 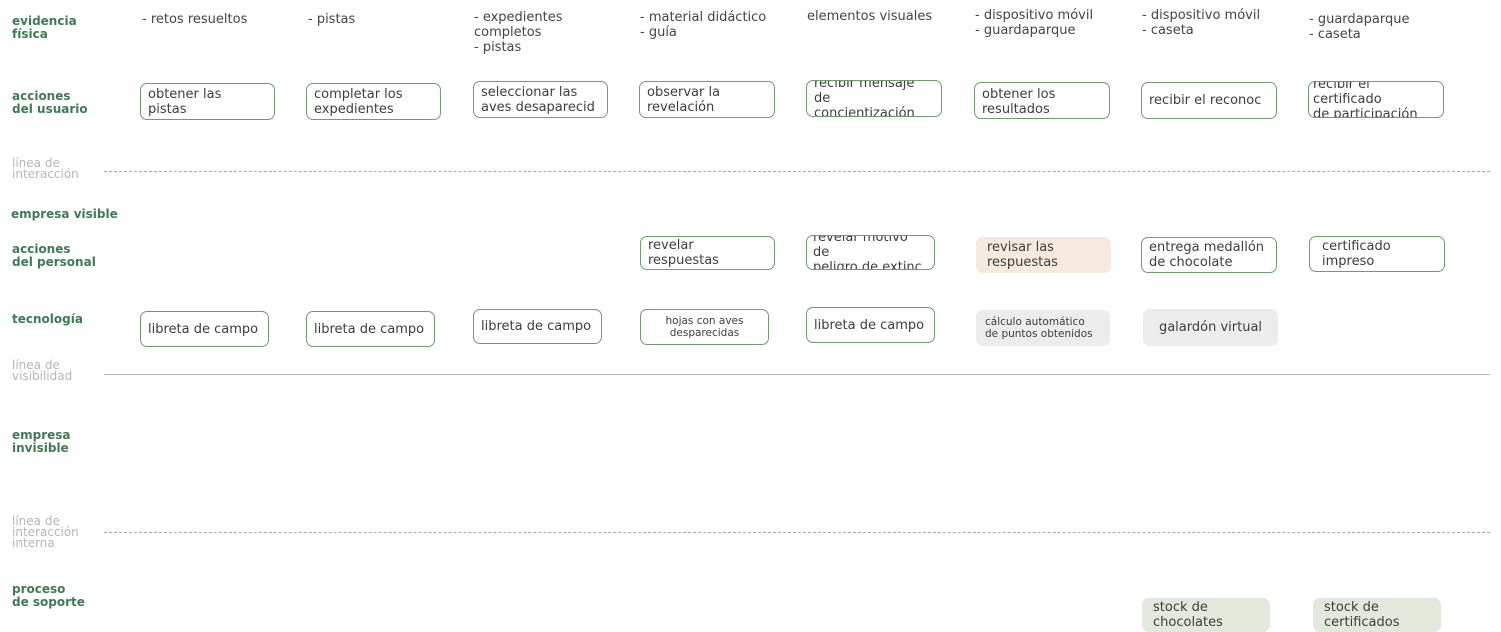 I want to click on user-action-card: completar los expedientes, so click(x=373, y=101).